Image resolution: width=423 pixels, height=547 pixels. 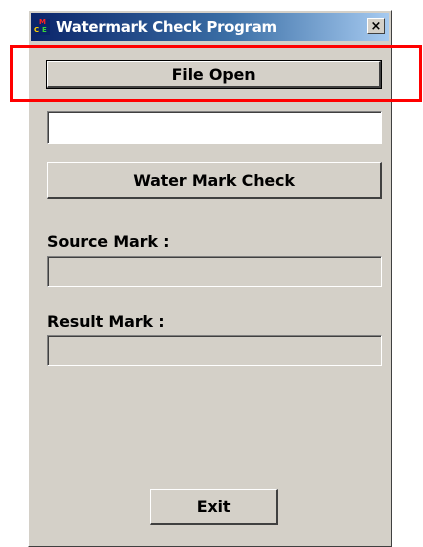 I want to click on result-mark-field, so click(x=214, y=350).